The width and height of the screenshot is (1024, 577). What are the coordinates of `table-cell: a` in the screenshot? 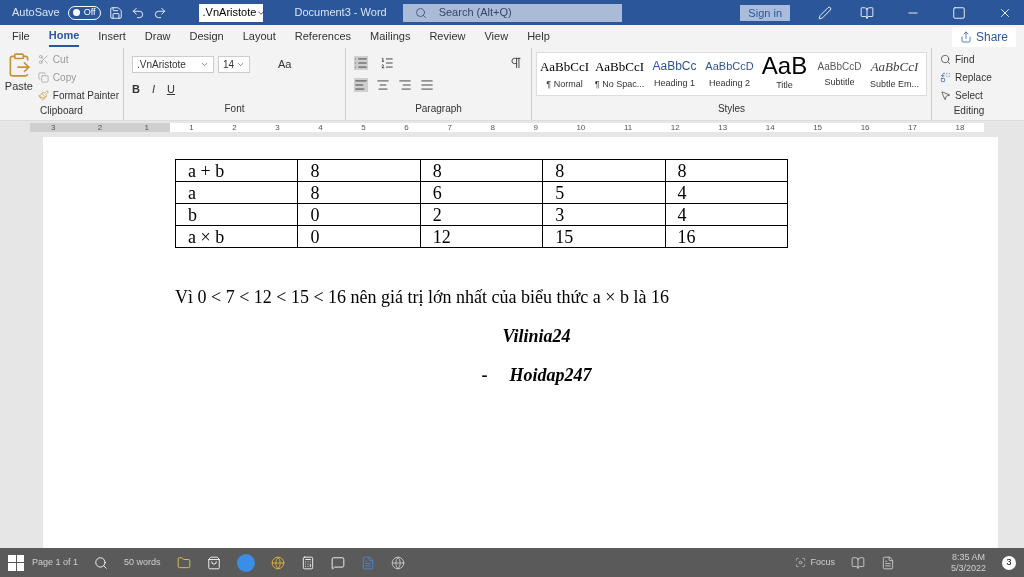 It's located at (236, 192).